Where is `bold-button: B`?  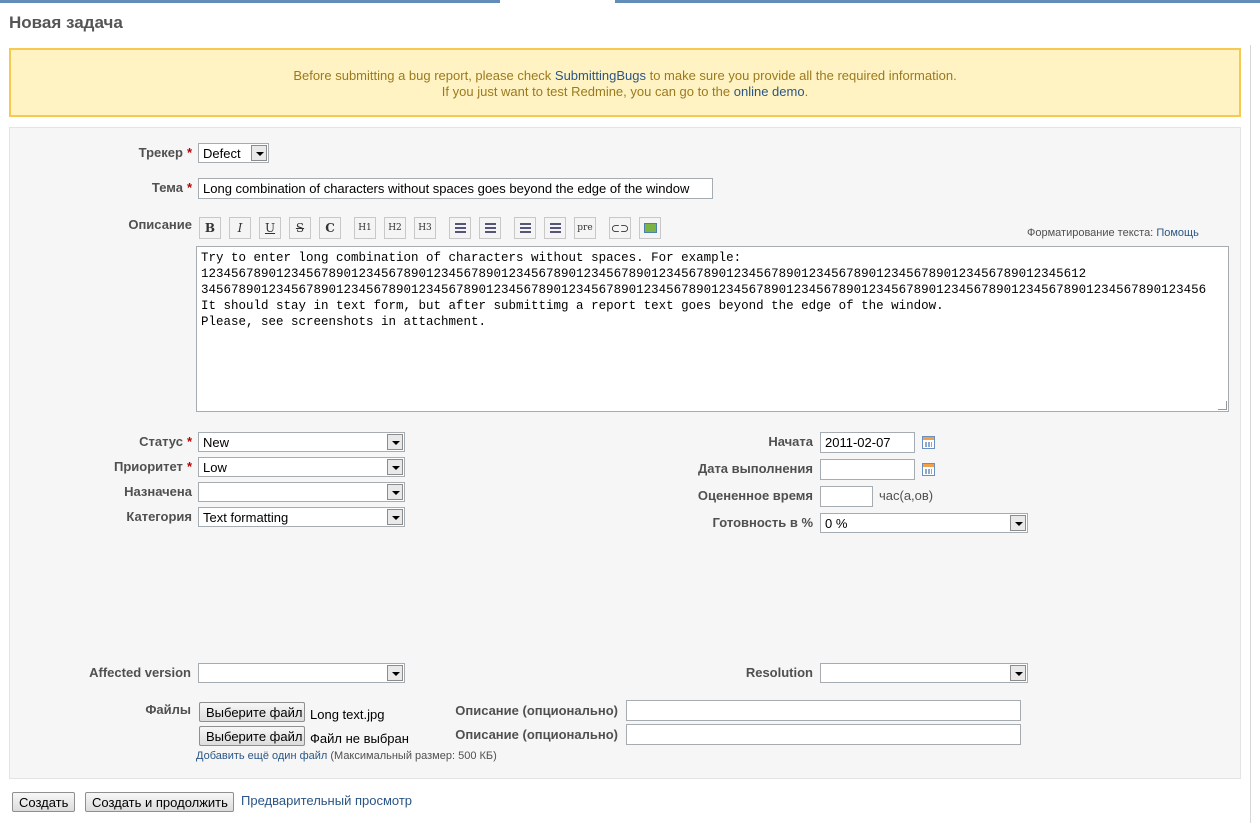
bold-button: B is located at coordinates (210, 228).